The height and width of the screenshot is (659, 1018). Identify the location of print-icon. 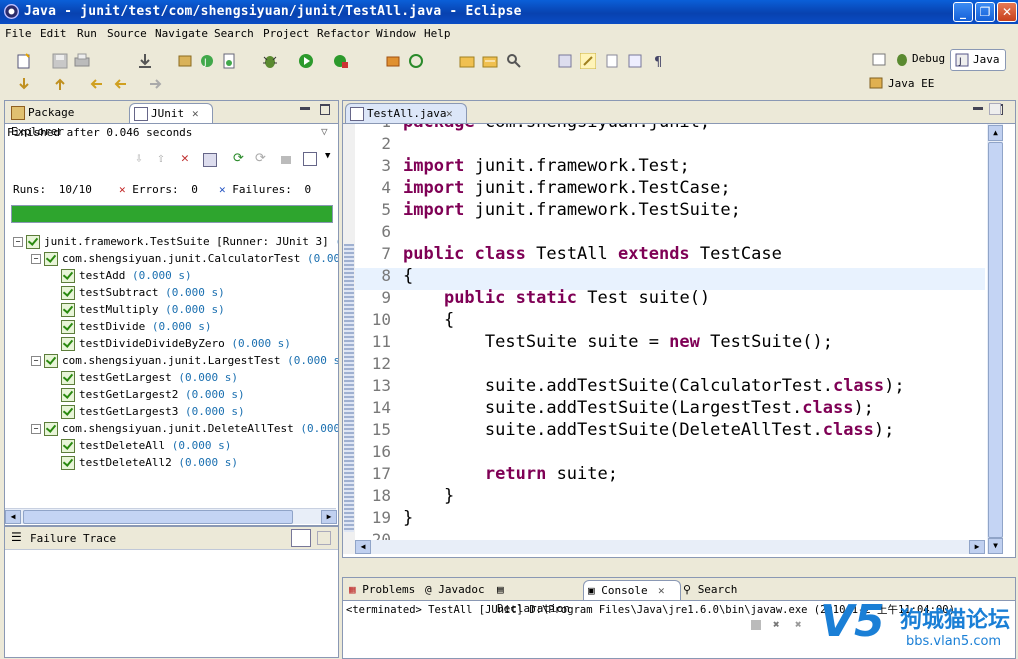
(82, 61).